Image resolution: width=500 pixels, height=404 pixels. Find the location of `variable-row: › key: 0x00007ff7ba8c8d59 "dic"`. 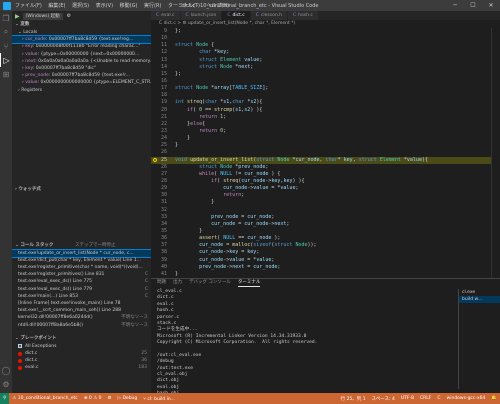

variable-row: › key: 0x00007ff7ba8c8d59 "dic" is located at coordinates (81, 68).